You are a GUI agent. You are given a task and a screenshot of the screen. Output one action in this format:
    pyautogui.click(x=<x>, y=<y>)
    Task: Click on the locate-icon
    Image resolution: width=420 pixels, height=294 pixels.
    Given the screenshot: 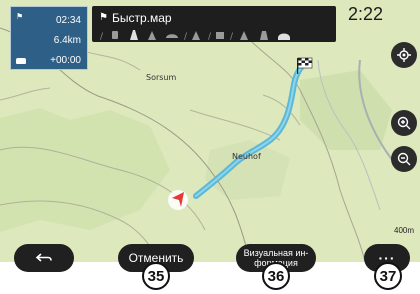 What is the action you would take?
    pyautogui.click(x=404, y=55)
    